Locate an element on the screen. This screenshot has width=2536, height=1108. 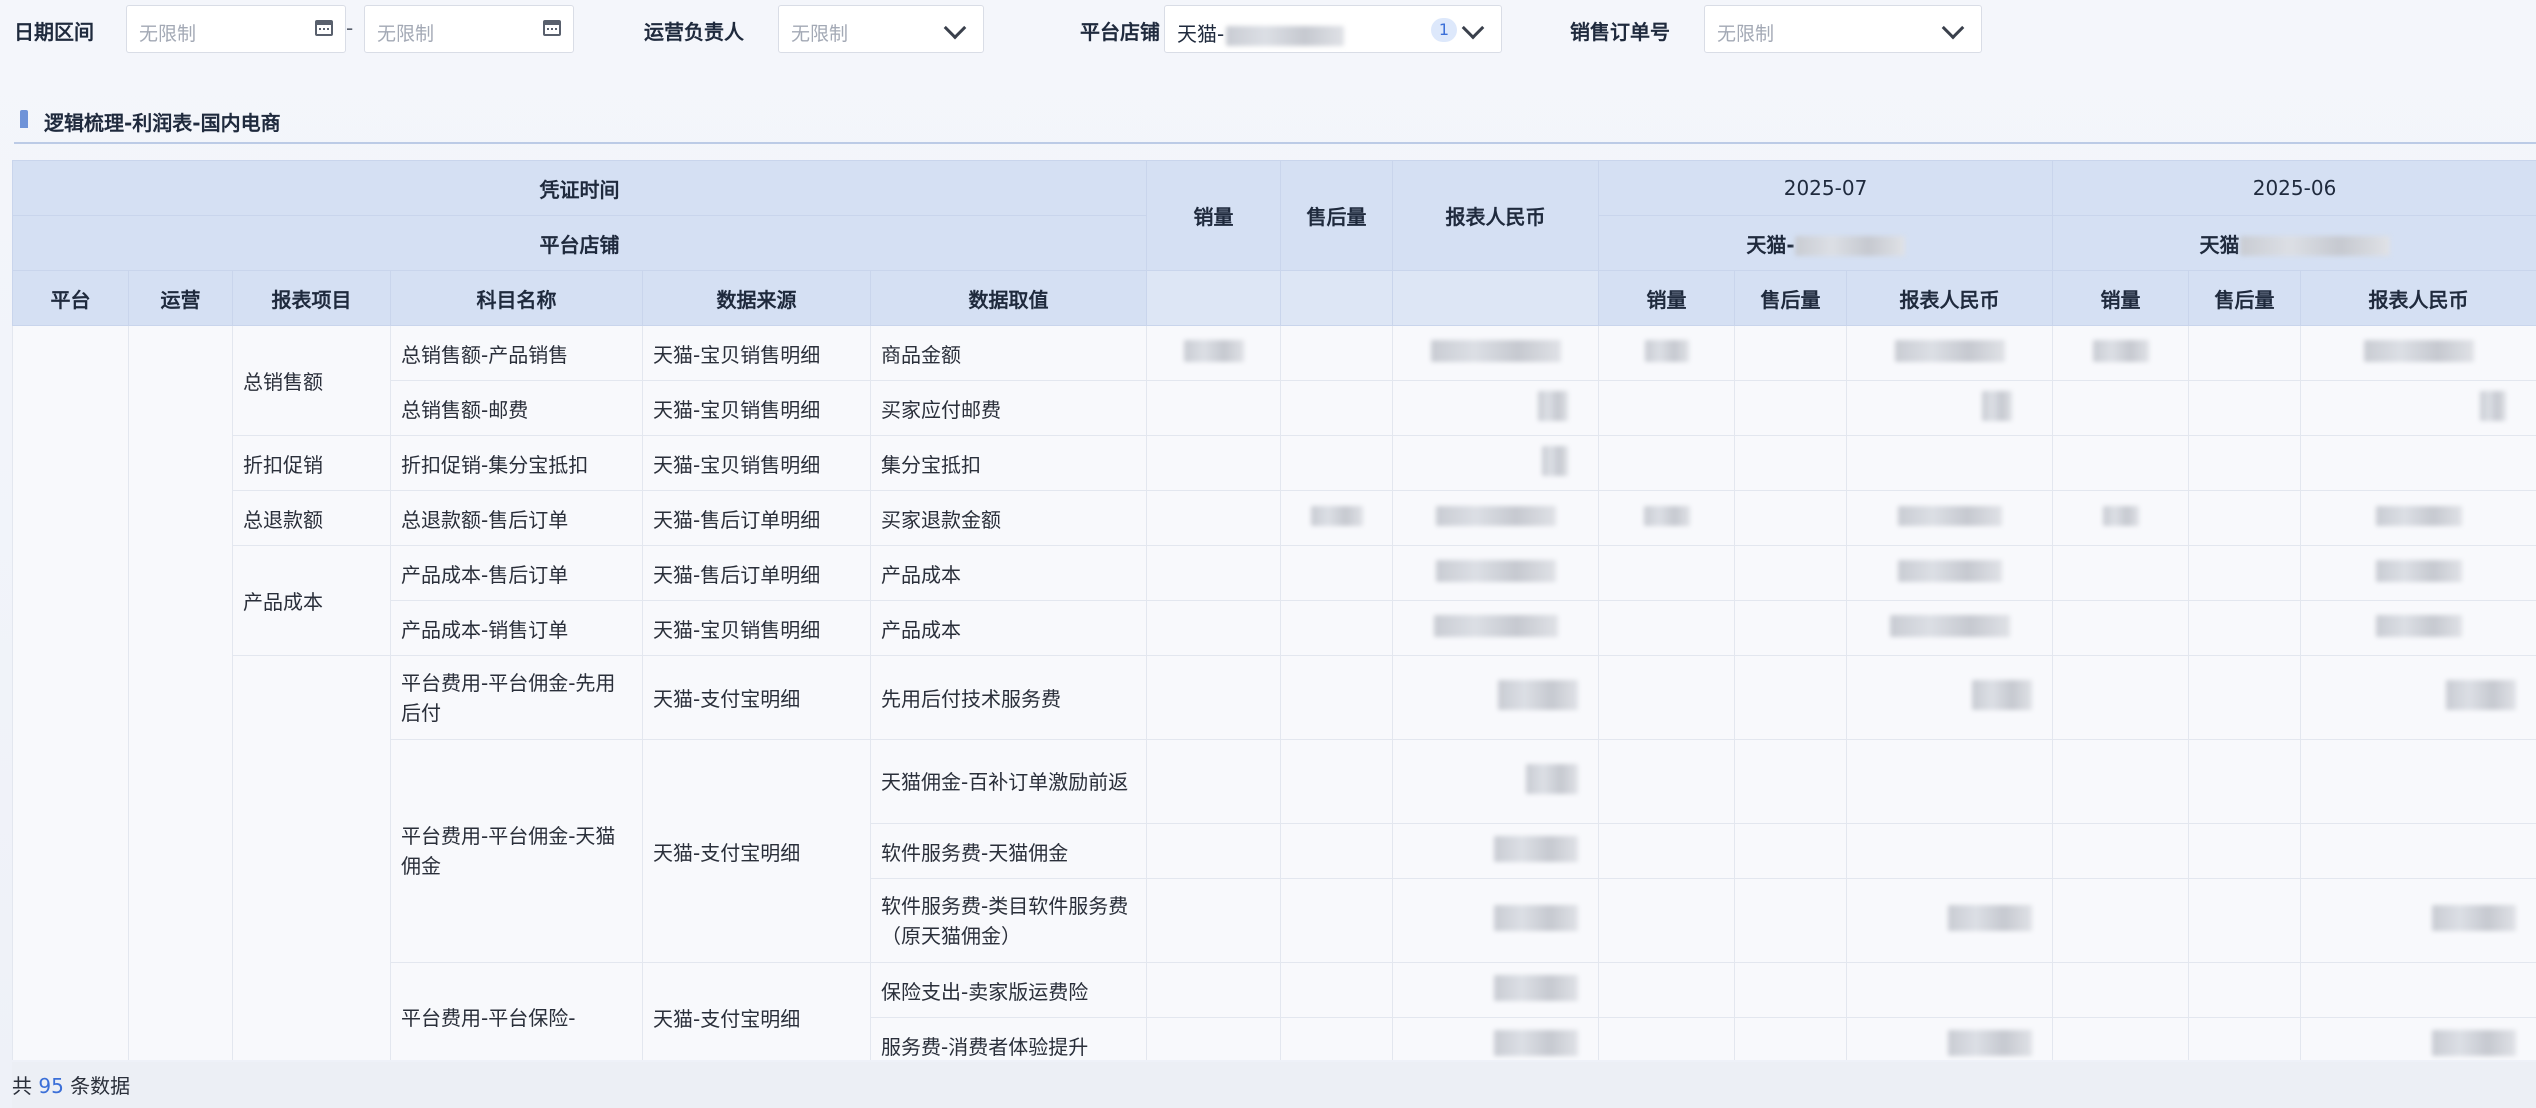
header-after-sales-qty-2025-06: 售后量 is located at coordinates (2245, 298).